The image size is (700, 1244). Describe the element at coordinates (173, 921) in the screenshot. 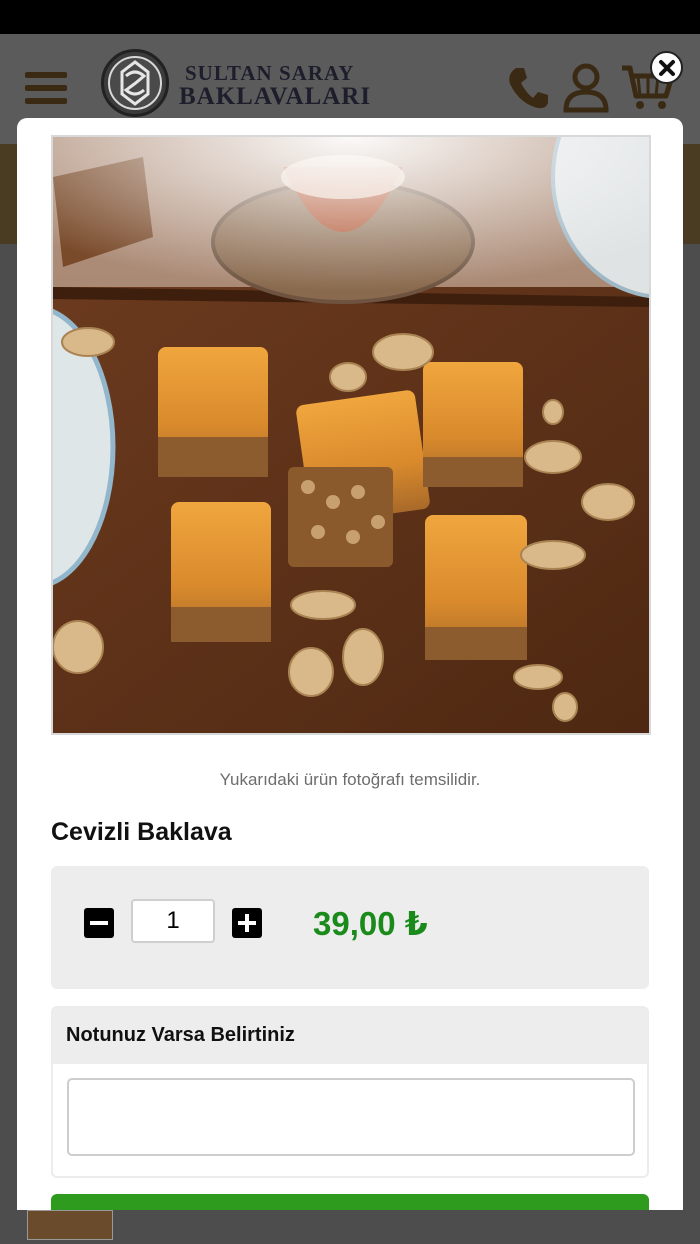

I see `quantity-input: 1` at that location.